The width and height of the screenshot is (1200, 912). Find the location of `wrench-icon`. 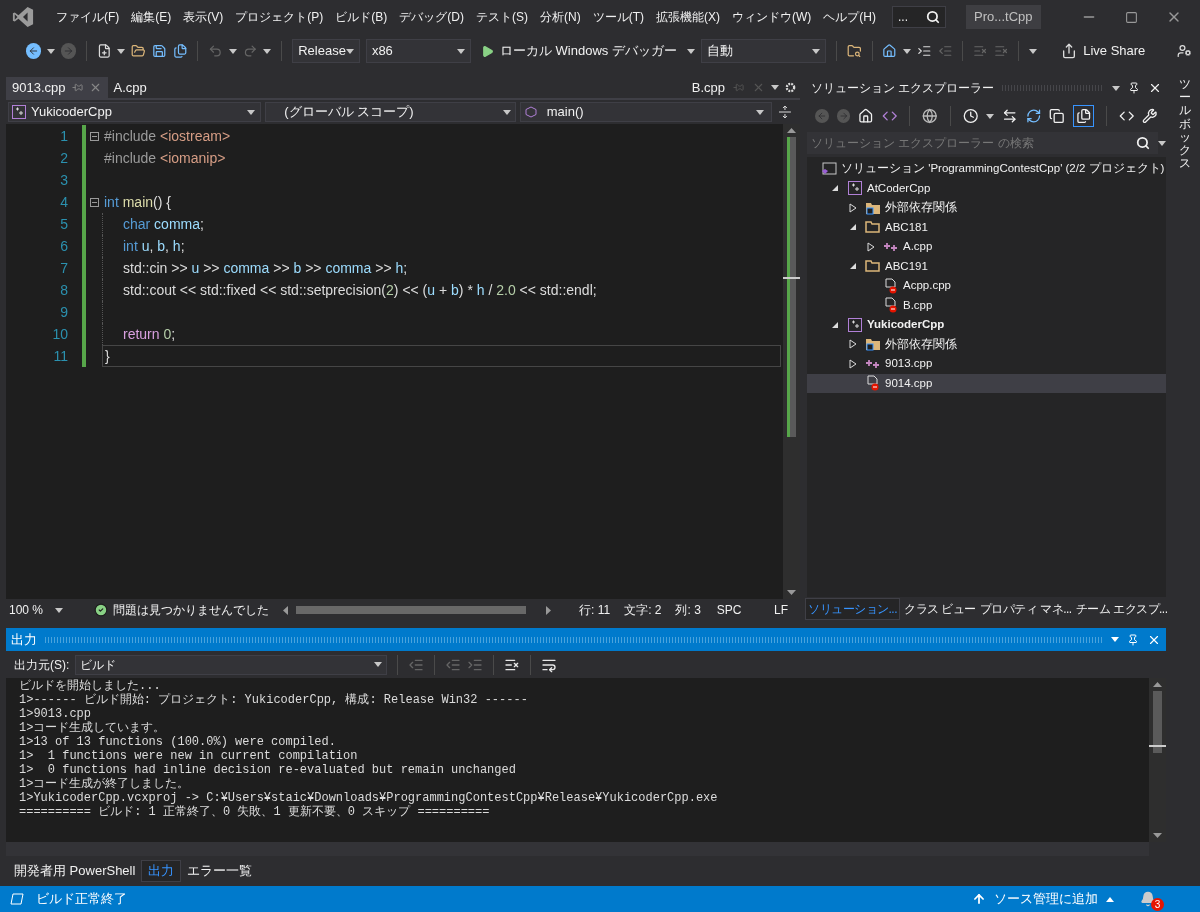

wrench-icon is located at coordinates (1150, 116).